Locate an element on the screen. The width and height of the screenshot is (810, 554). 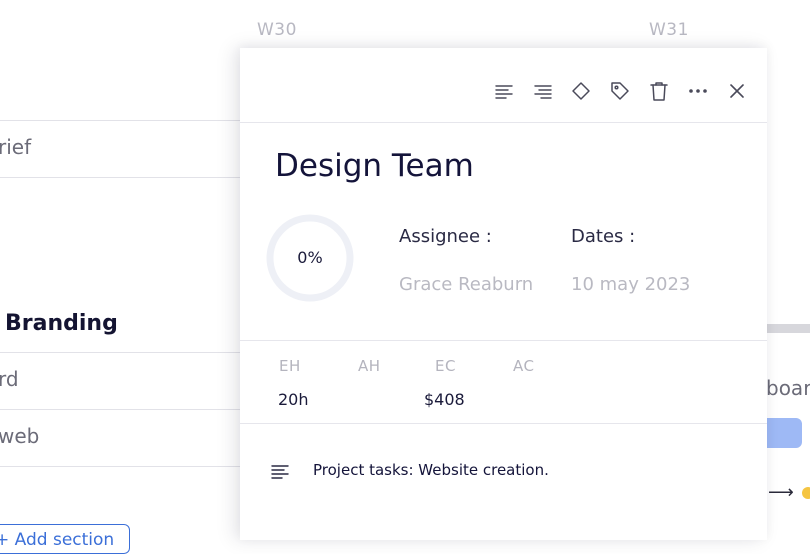
timeline-task-label: boar is located at coordinates (788, 388).